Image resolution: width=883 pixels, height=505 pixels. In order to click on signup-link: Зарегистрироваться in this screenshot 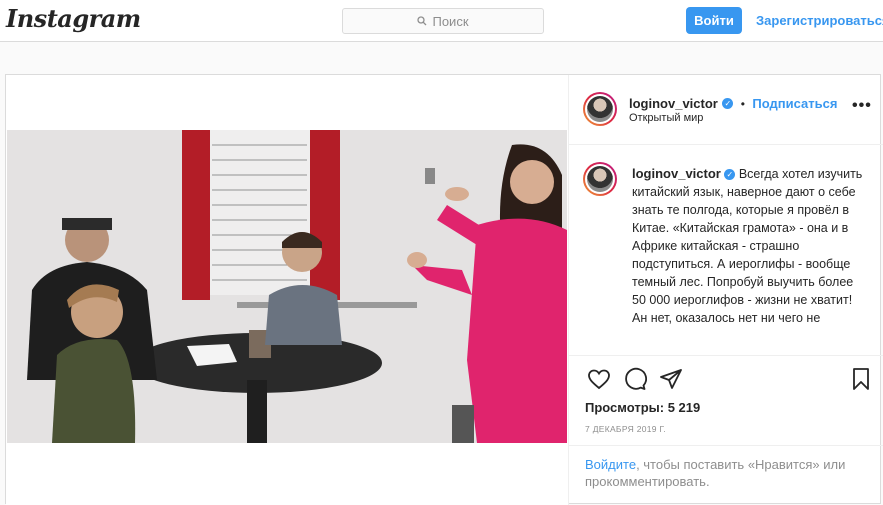, I will do `click(819, 20)`.